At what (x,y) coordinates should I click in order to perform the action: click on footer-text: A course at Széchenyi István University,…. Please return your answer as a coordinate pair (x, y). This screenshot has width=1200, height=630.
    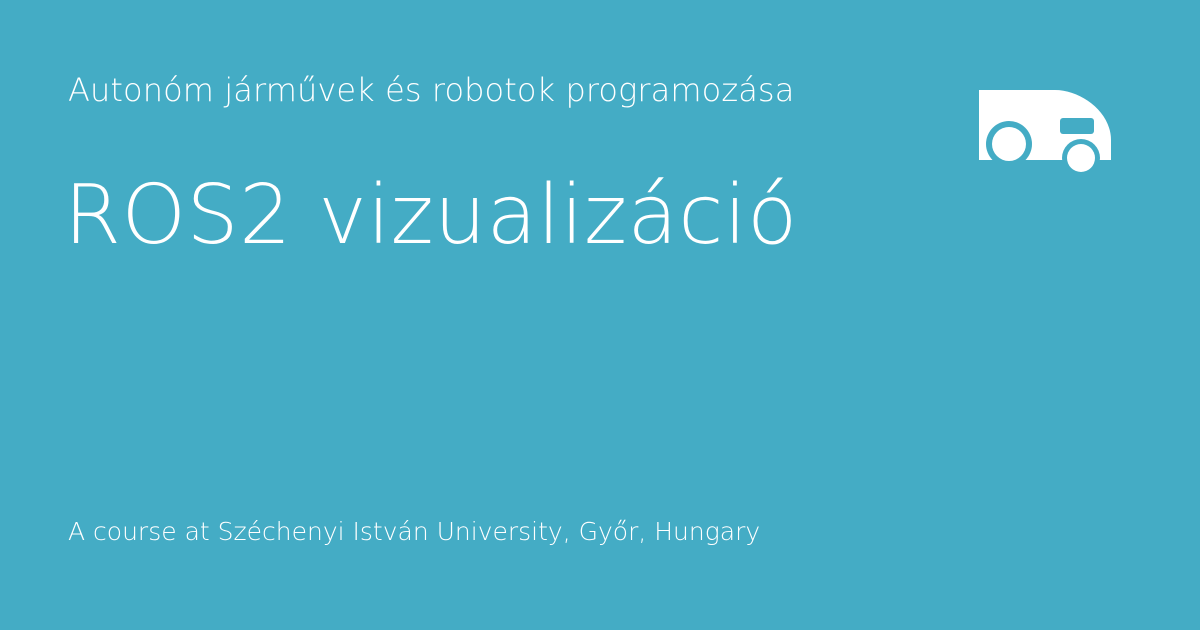
    Looking at the image, I should click on (414, 531).